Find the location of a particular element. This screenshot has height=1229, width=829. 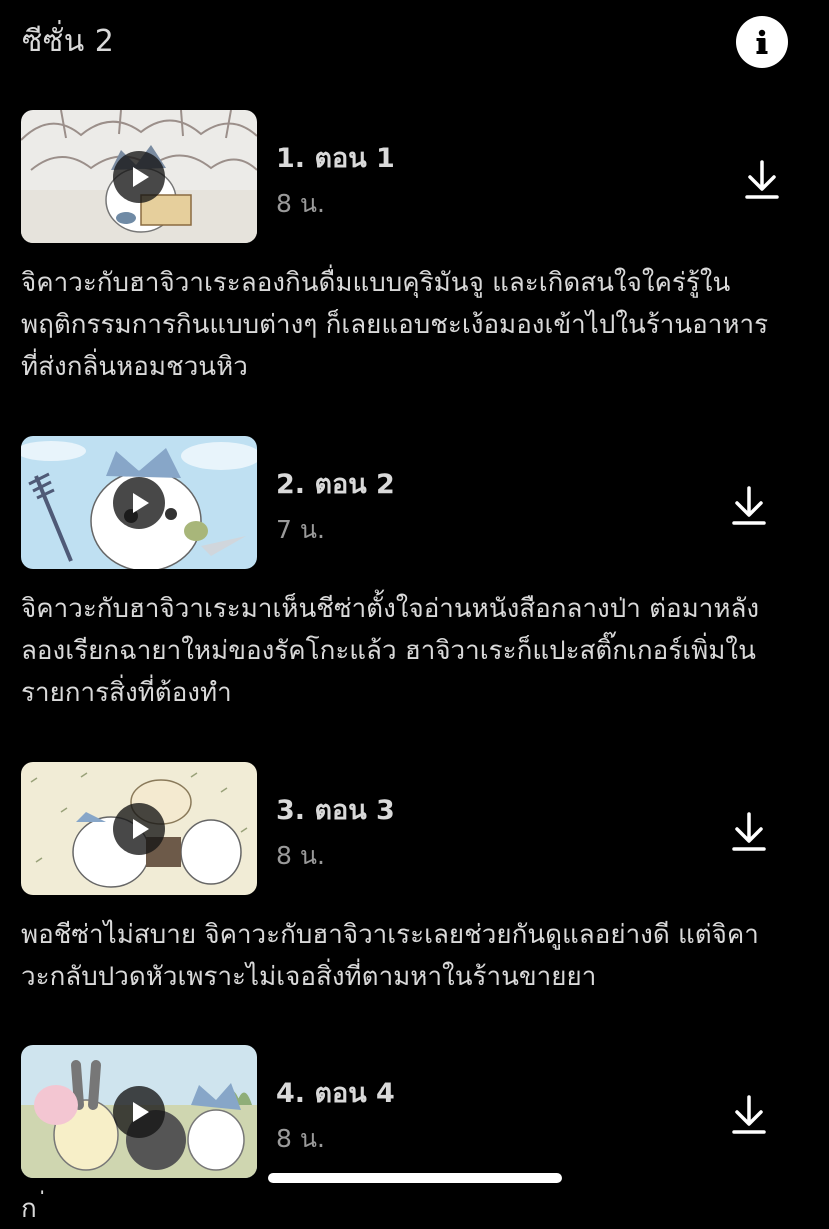

episode-title: 3. ตอน 3 is located at coordinates (335, 810).